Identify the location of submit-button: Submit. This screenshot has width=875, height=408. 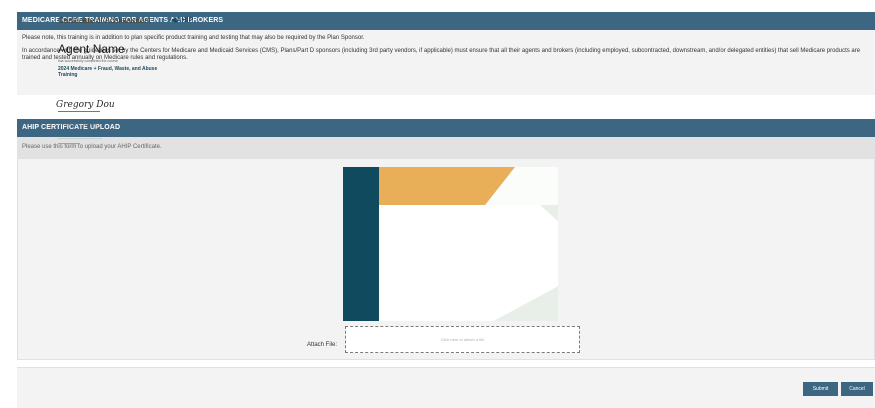
(820, 389).